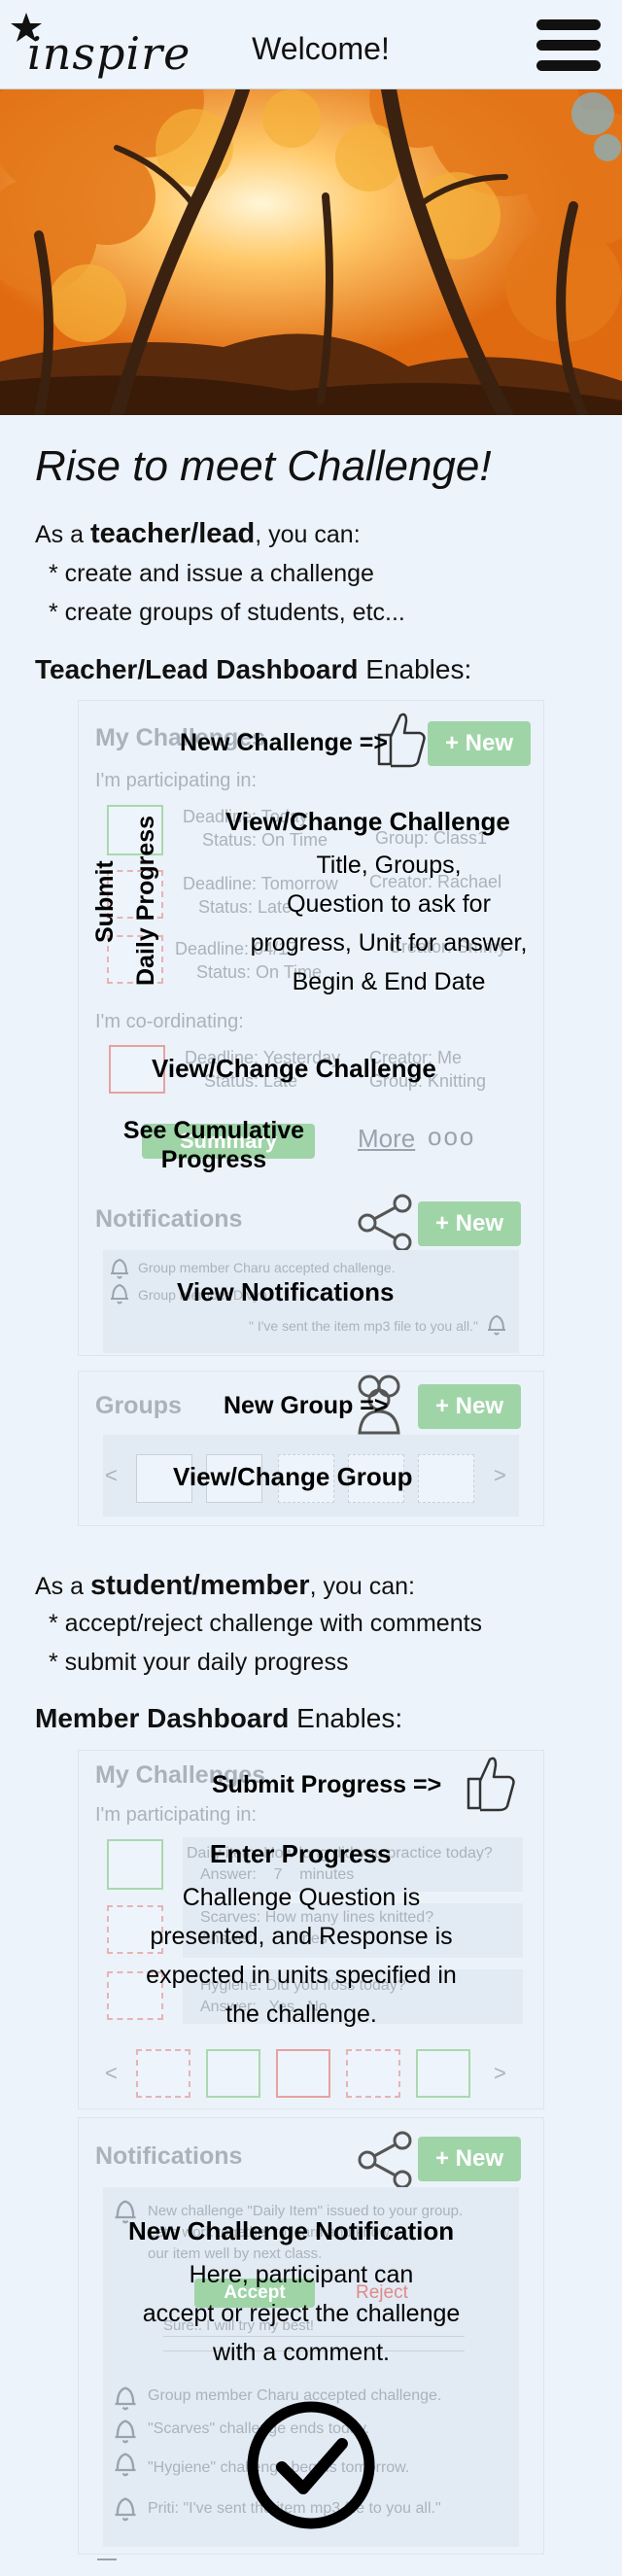 Image resolution: width=622 pixels, height=2576 pixels. I want to click on more-link: More, so click(386, 1139).